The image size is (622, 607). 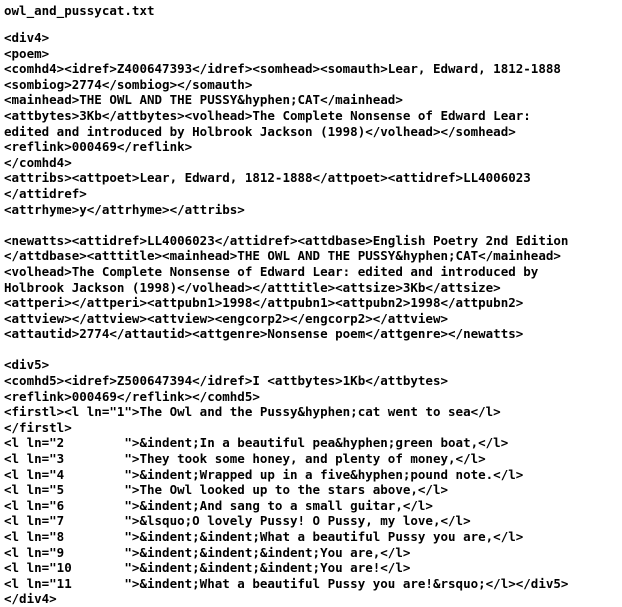 What do you see at coordinates (128, 84) in the screenshot?
I see `code-line: <sombiog>2774</sombiog></somauth>` at bounding box center [128, 84].